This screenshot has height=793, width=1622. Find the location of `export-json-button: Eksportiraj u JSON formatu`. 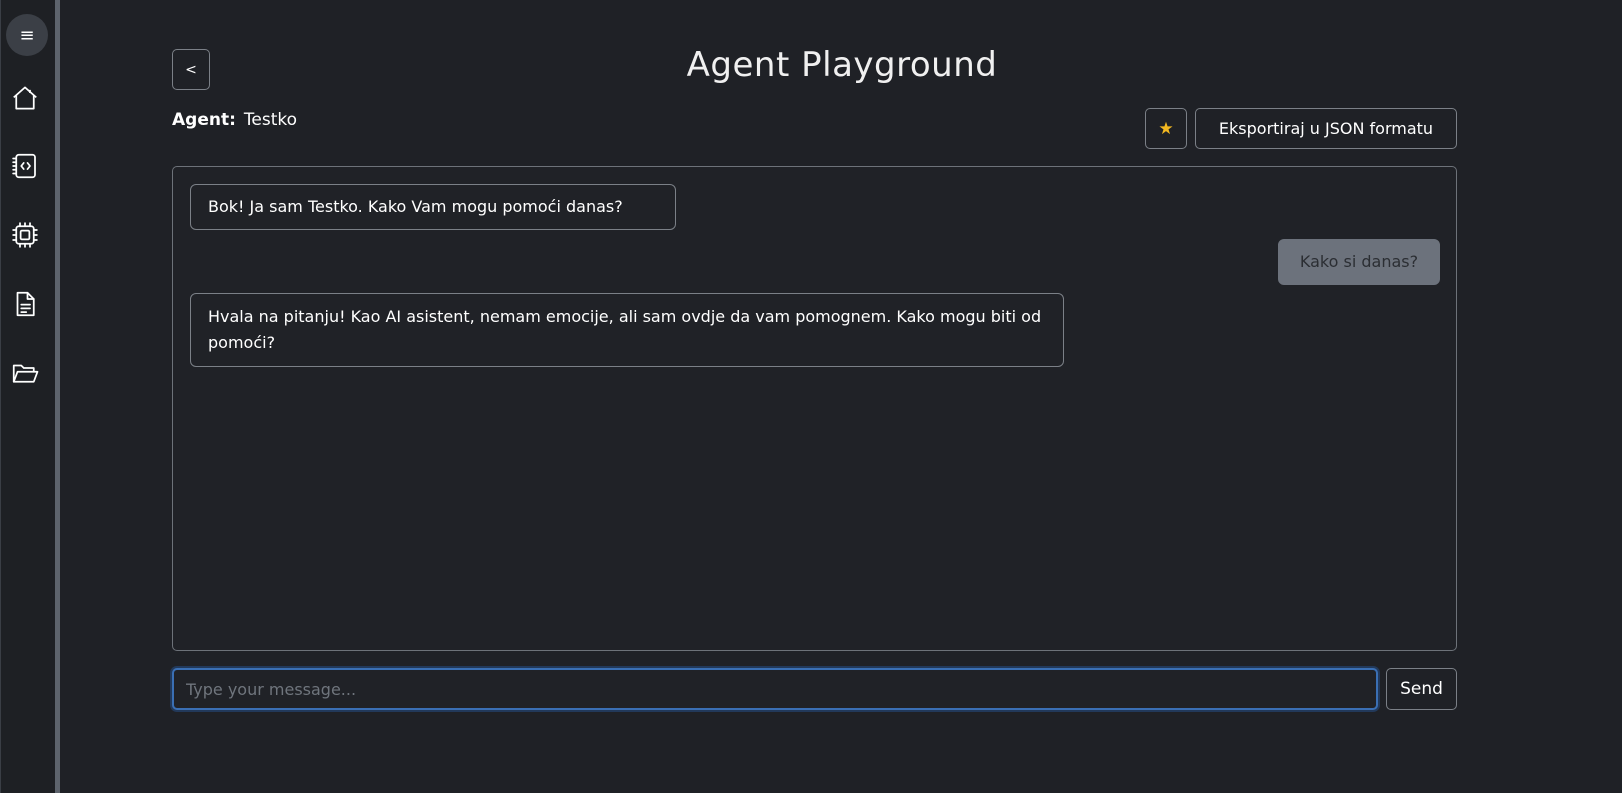

export-json-button: Eksportiraj u JSON formatu is located at coordinates (1326, 128).